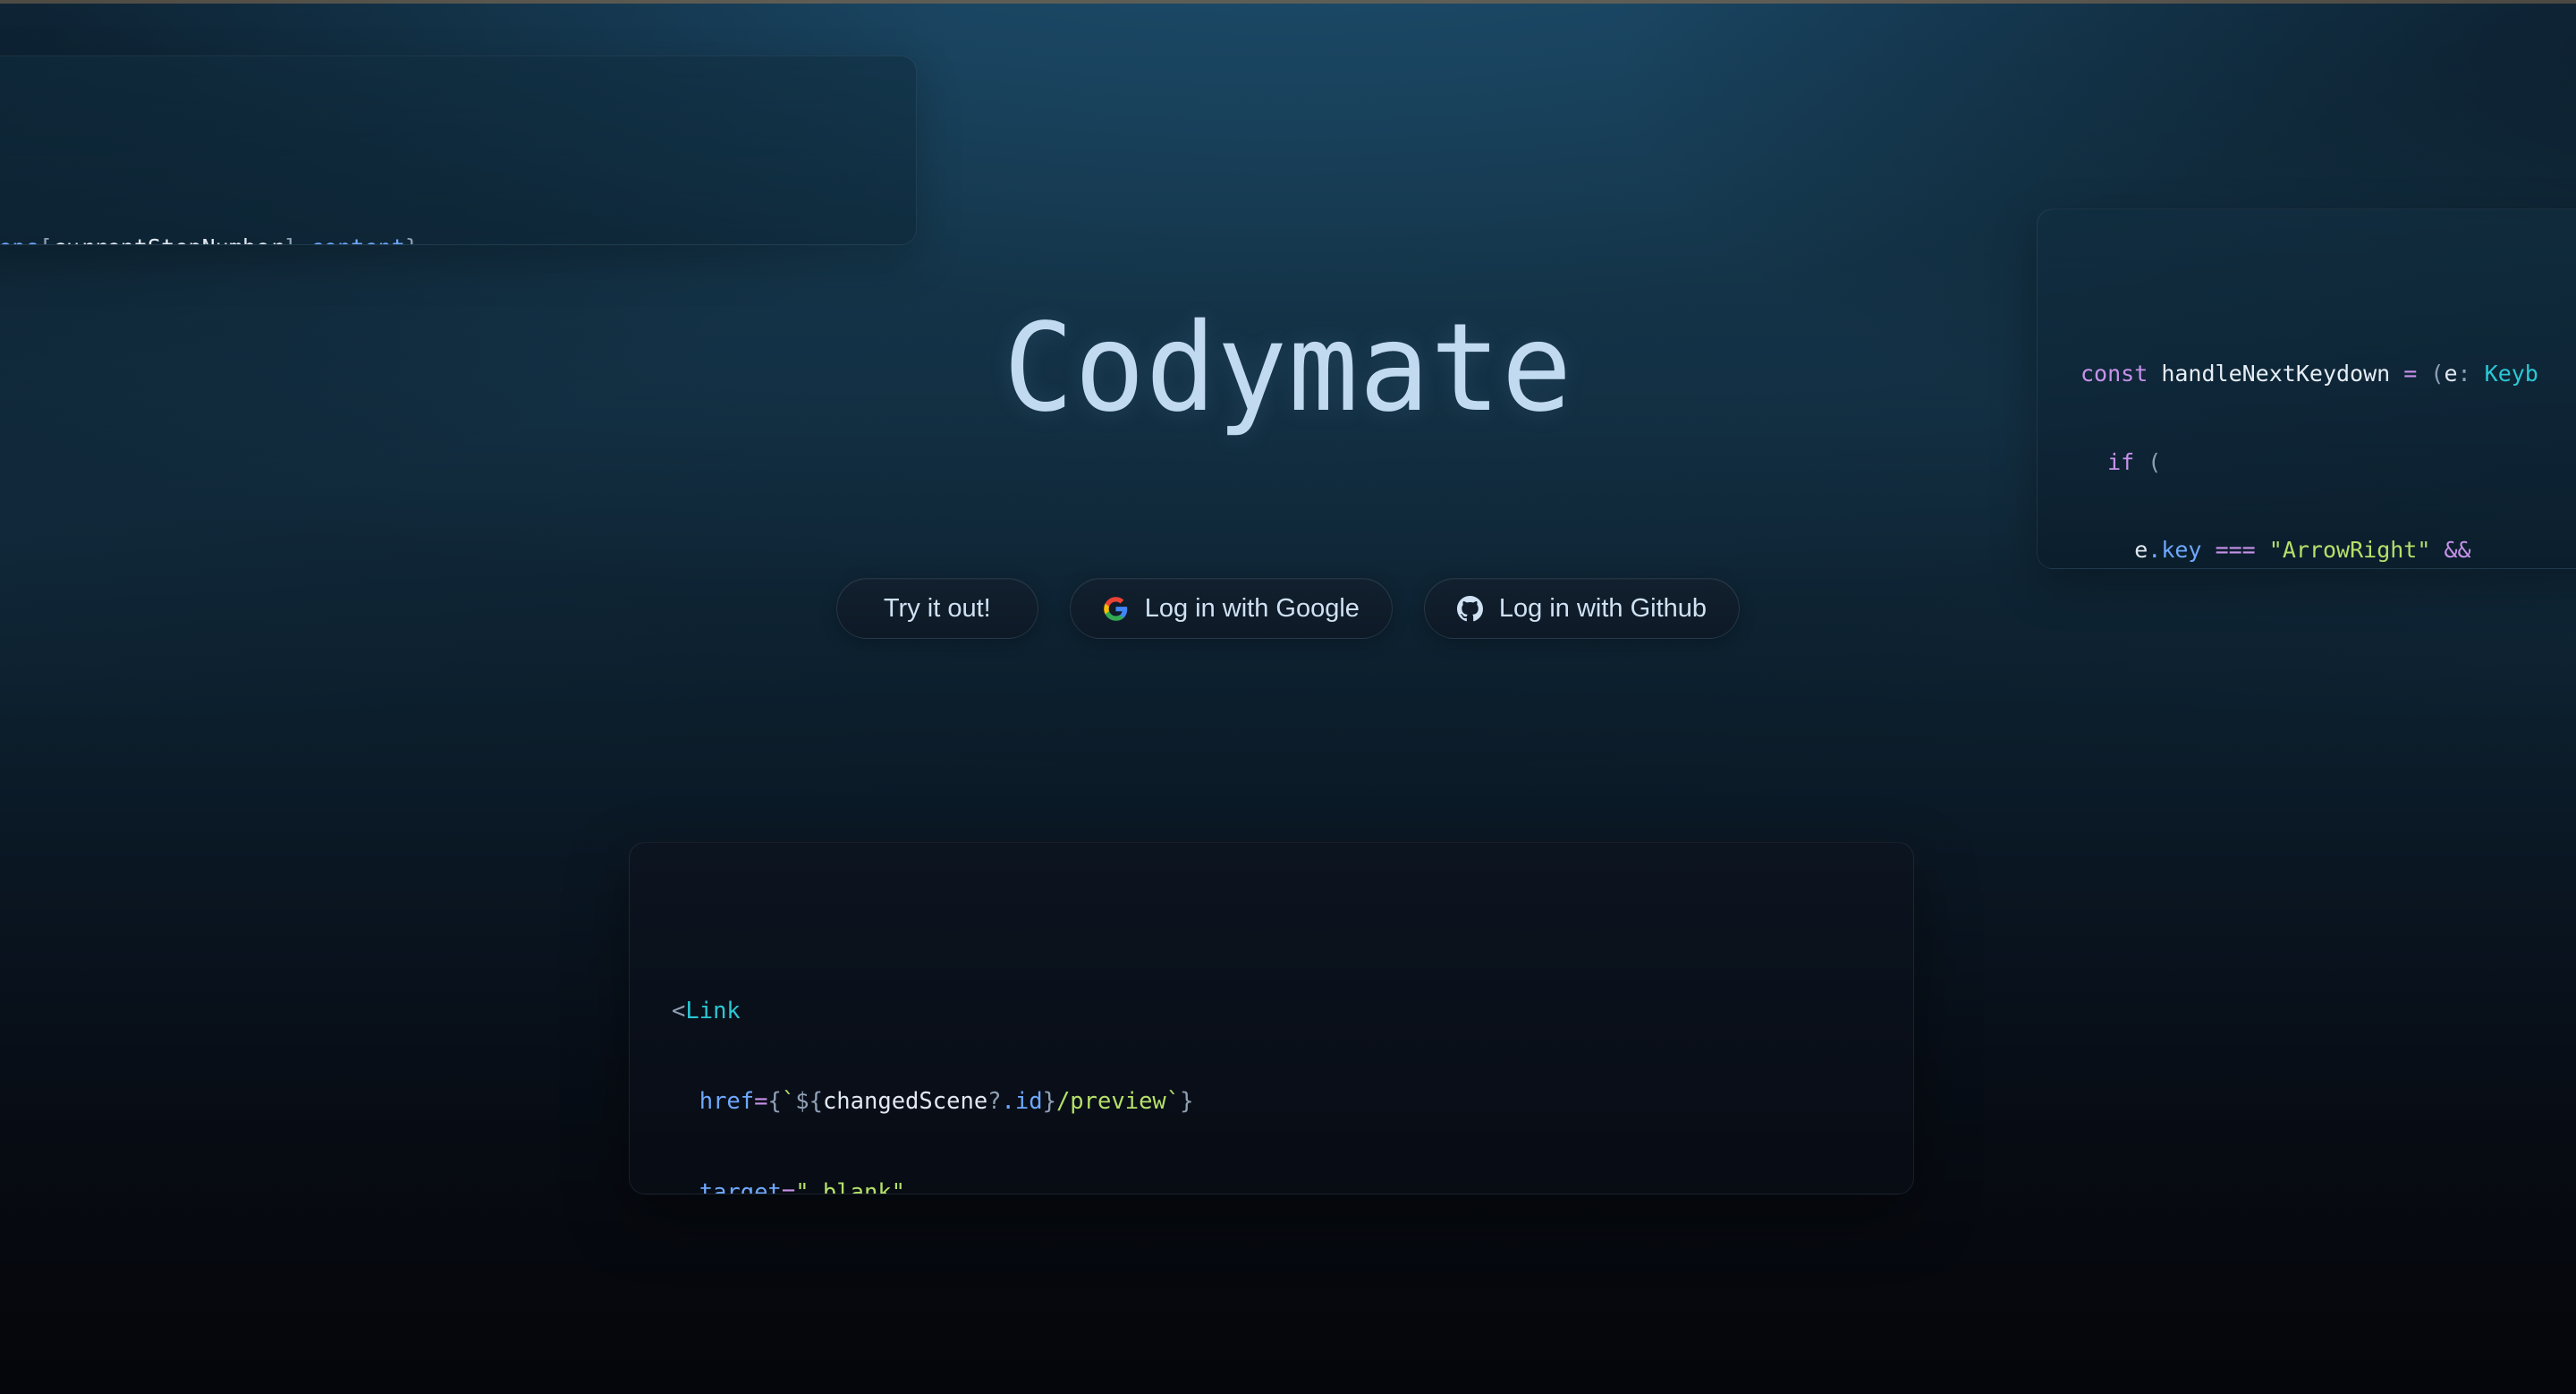 Image resolution: width=2576 pixels, height=1394 pixels. I want to click on try-it-out-button: Try it out!, so click(936, 608).